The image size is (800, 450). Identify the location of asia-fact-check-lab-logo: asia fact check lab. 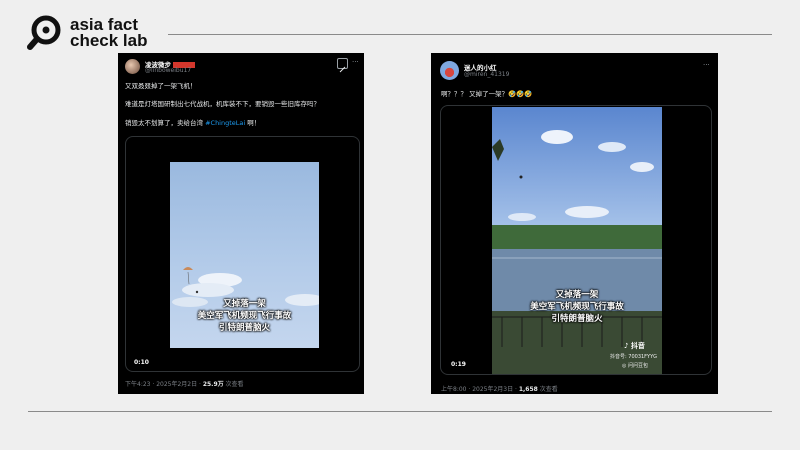
(87, 33).